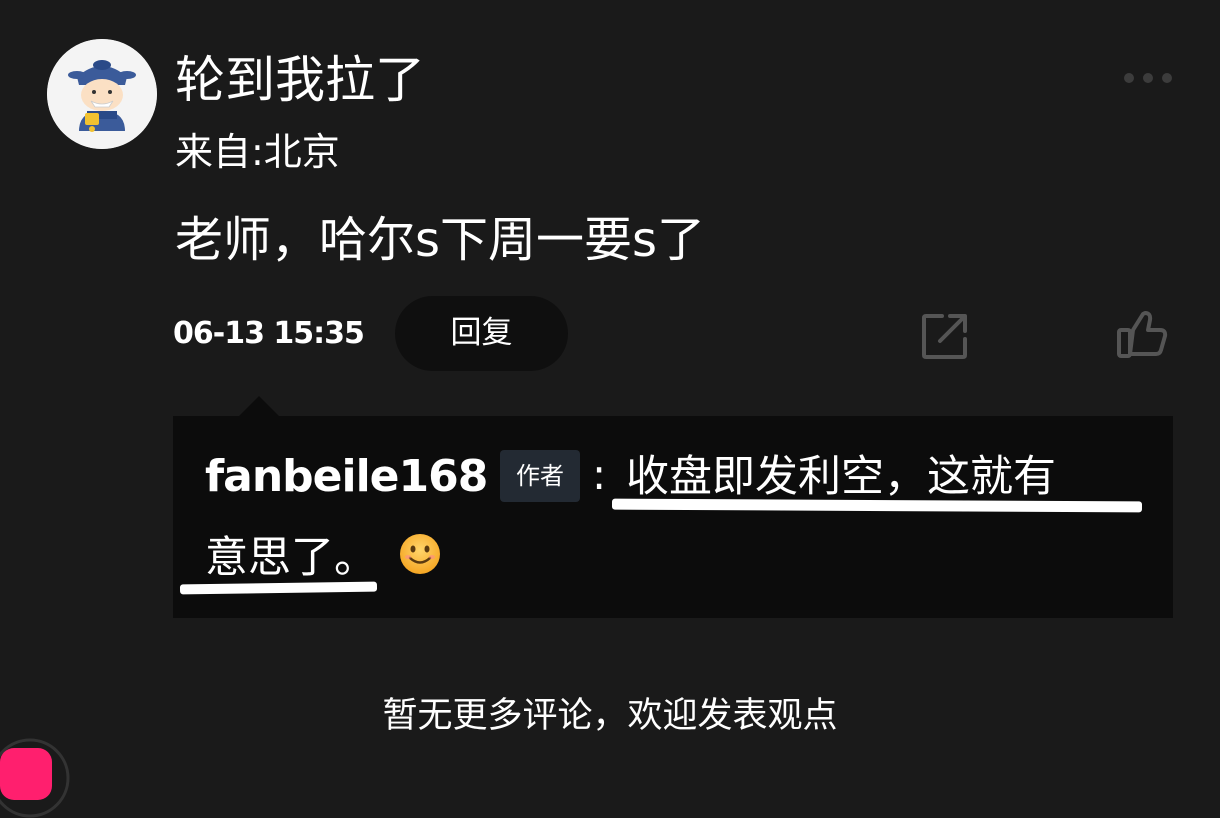 The image size is (1220, 818). What do you see at coordinates (420, 554) in the screenshot?
I see `smile-emoji-icon` at bounding box center [420, 554].